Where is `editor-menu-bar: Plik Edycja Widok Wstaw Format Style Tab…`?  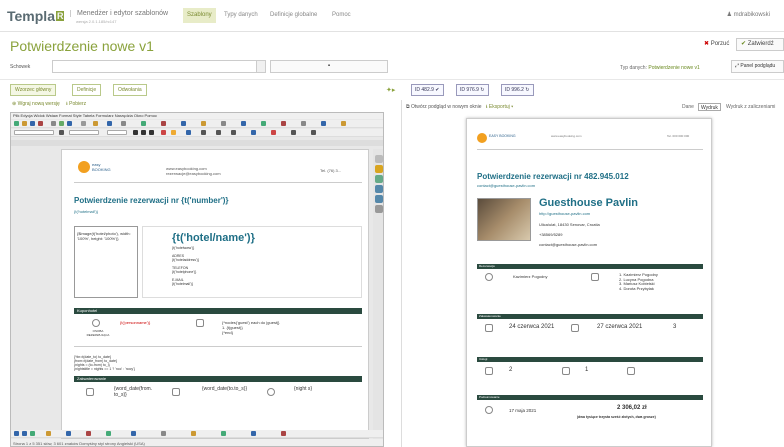
editor-menu-bar: Plik Edycja Widok Wstaw Format Style Tab… is located at coordinates (197, 116).